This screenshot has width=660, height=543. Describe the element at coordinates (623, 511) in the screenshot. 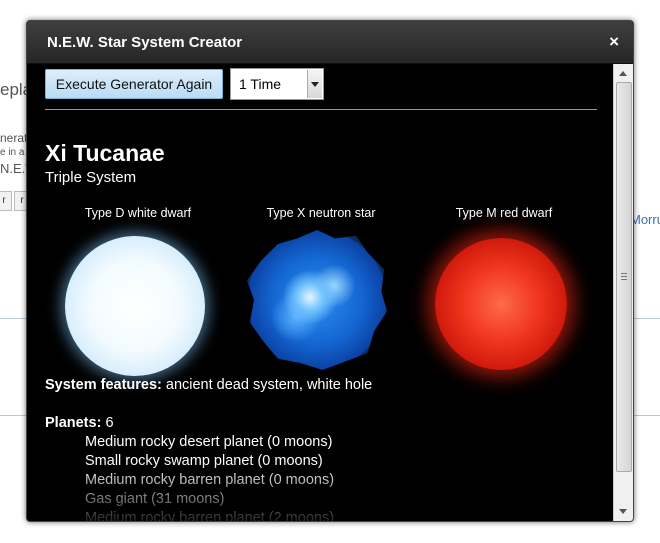

I see `scroll-down-icon` at that location.